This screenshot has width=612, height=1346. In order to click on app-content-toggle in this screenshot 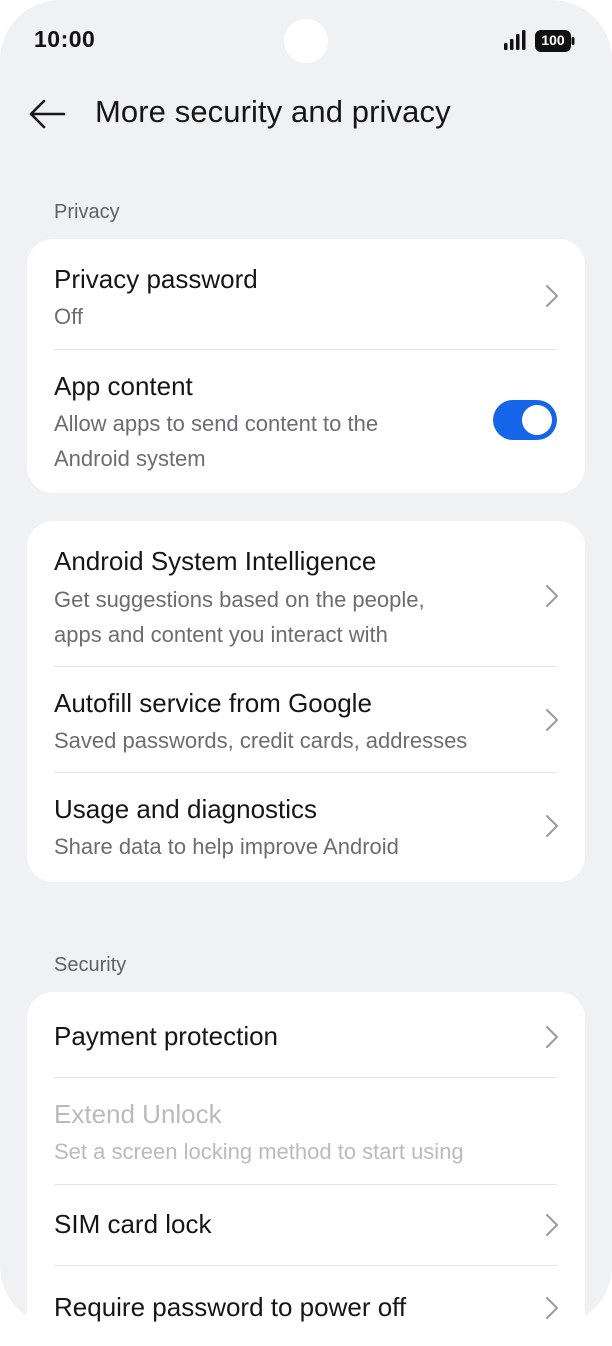, I will do `click(525, 420)`.